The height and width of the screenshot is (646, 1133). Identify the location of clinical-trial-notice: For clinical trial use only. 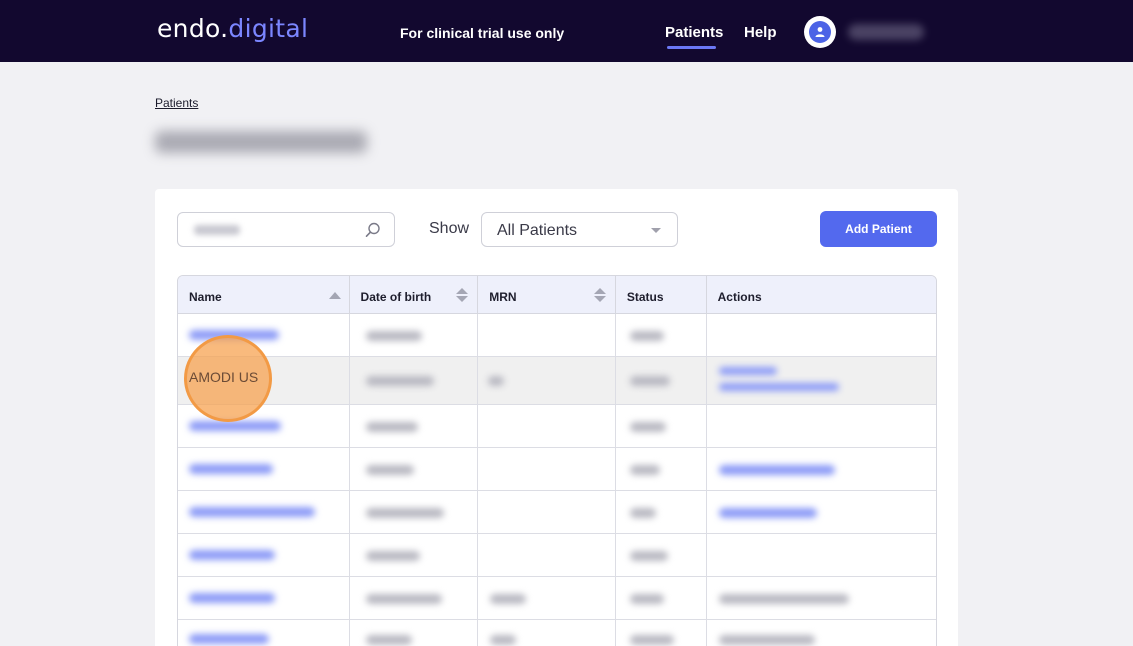
(482, 33).